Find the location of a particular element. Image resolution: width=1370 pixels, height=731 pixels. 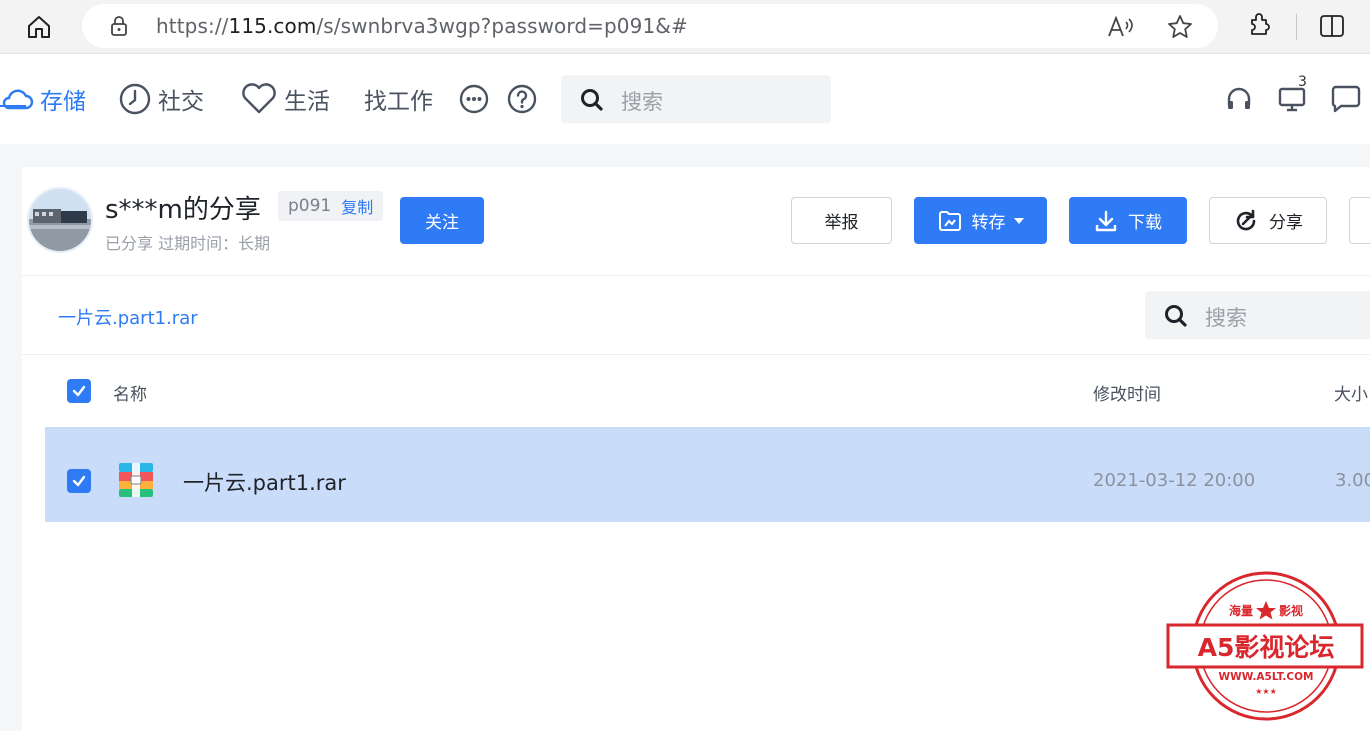

select-all-checkbox is located at coordinates (79, 391).